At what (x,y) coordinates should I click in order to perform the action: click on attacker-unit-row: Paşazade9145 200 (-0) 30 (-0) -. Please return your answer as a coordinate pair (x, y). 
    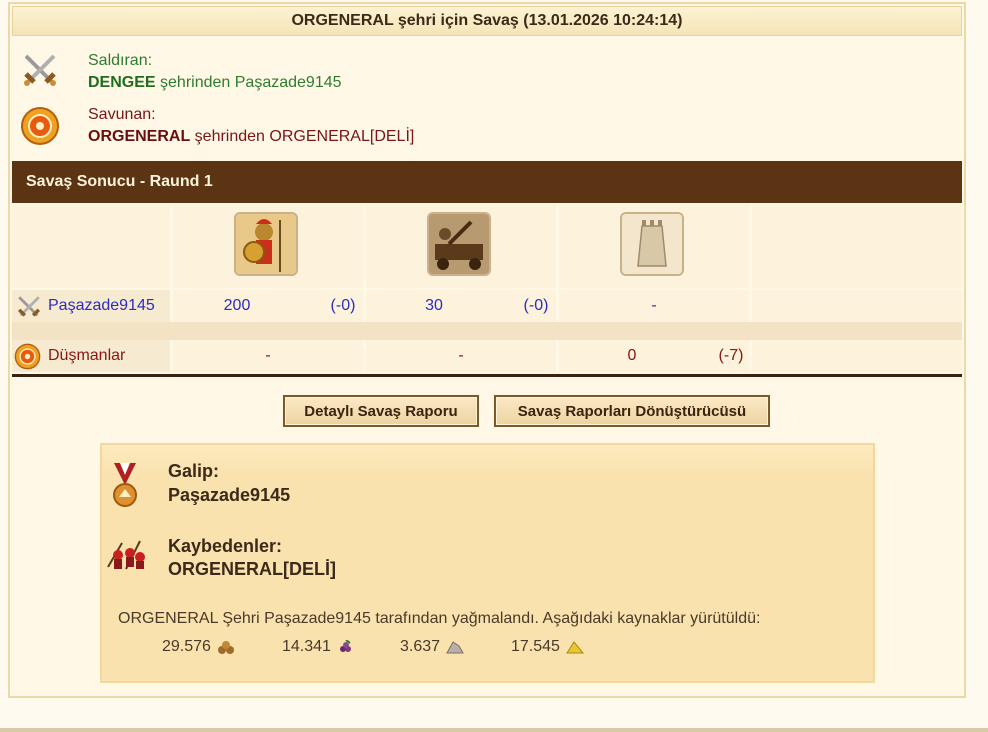
    Looking at the image, I should click on (487, 306).